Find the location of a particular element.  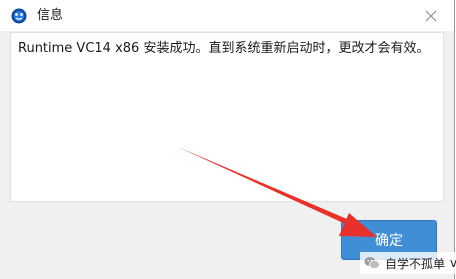

watermark-text: 自学不孤单 is located at coordinates (415, 263).